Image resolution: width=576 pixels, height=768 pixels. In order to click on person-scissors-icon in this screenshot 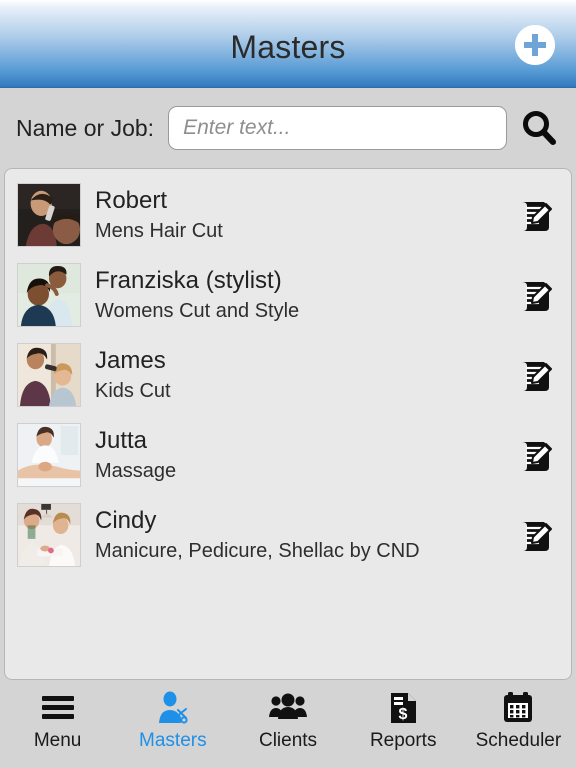, I will do `click(173, 708)`.